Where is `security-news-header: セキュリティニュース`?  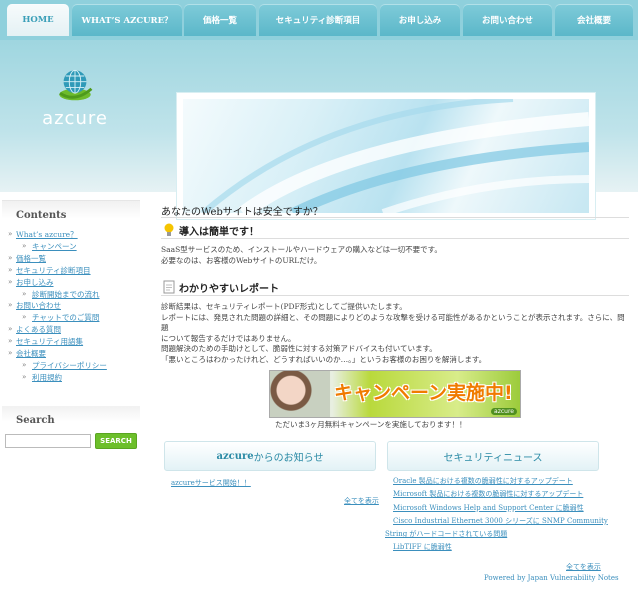 security-news-header: セキュリティニュース is located at coordinates (493, 456).